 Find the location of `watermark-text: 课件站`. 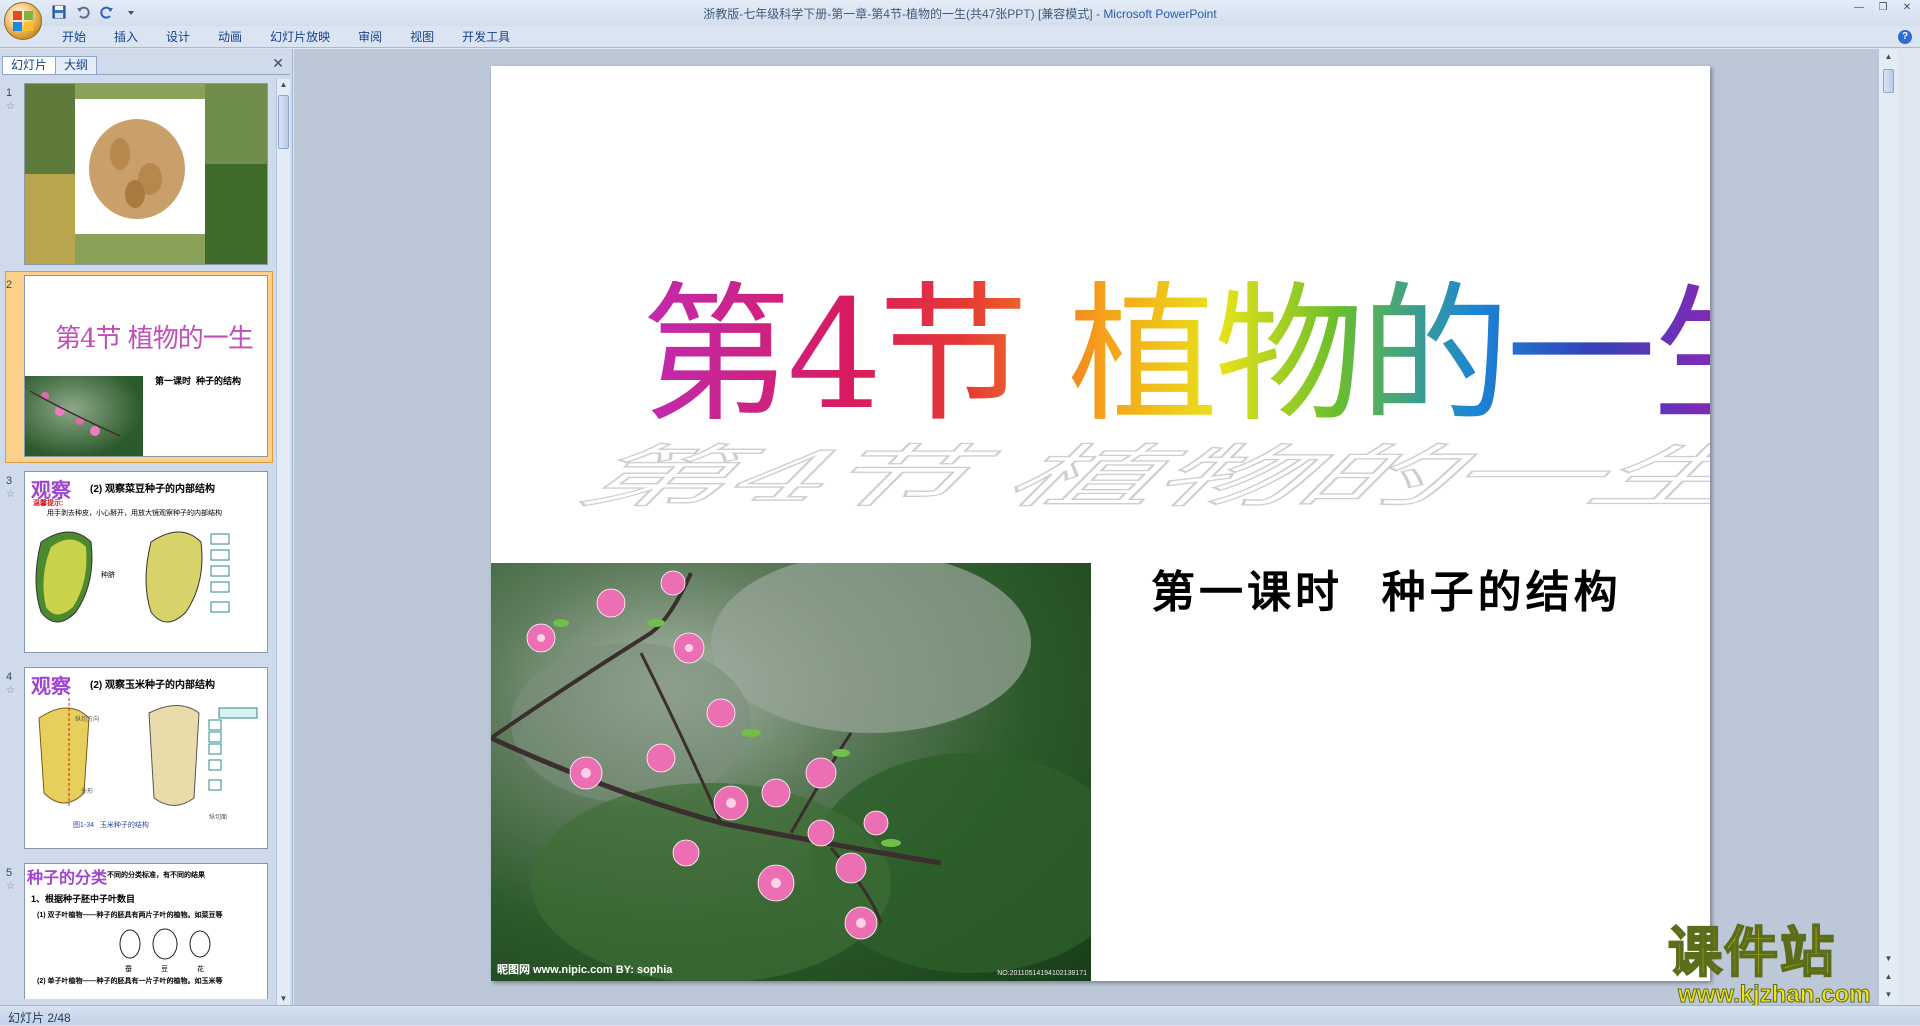

watermark-text: 课件站 is located at coordinates (1751, 952).